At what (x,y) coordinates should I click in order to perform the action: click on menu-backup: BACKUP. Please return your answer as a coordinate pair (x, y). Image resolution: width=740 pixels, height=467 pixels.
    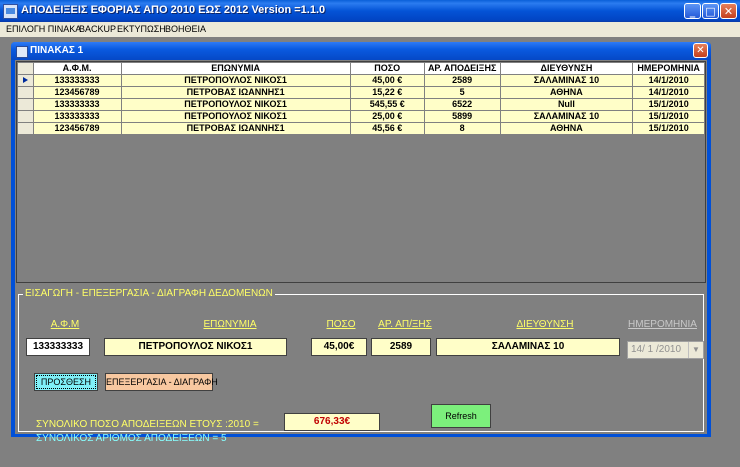
    Looking at the image, I should click on (97, 29).